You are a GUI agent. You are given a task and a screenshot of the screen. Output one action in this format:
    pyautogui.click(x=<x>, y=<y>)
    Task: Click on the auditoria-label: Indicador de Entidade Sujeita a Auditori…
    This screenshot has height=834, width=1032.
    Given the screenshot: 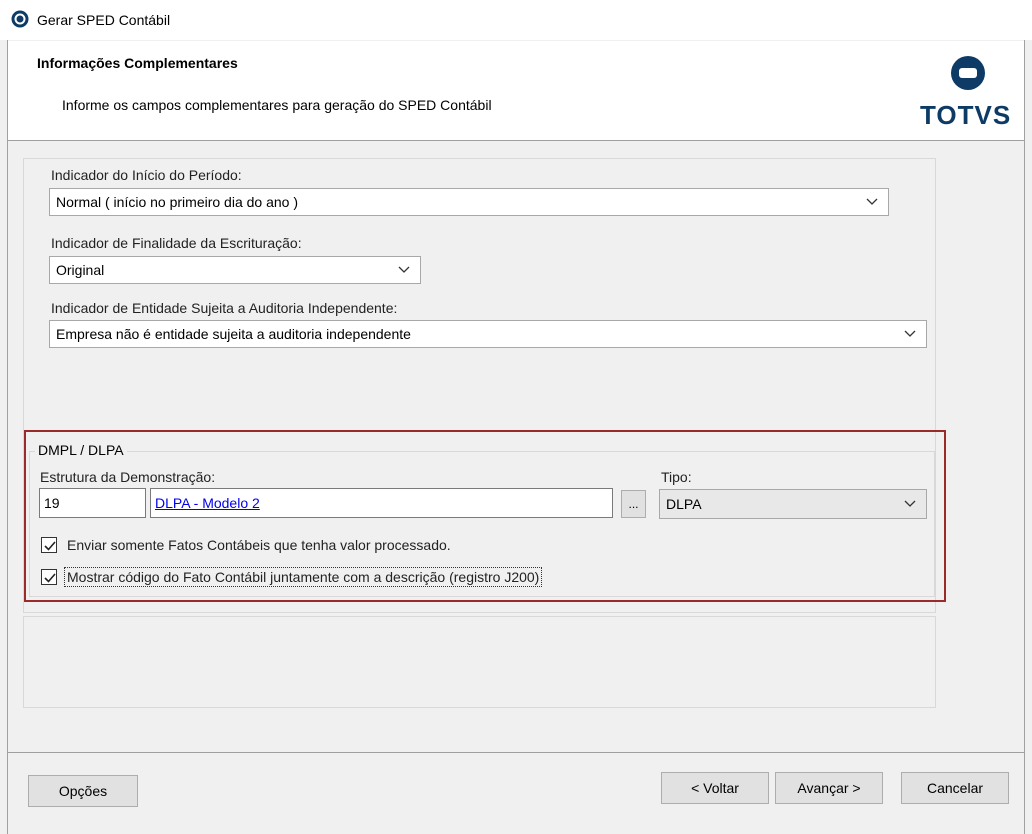 What is the action you would take?
    pyautogui.click(x=224, y=308)
    